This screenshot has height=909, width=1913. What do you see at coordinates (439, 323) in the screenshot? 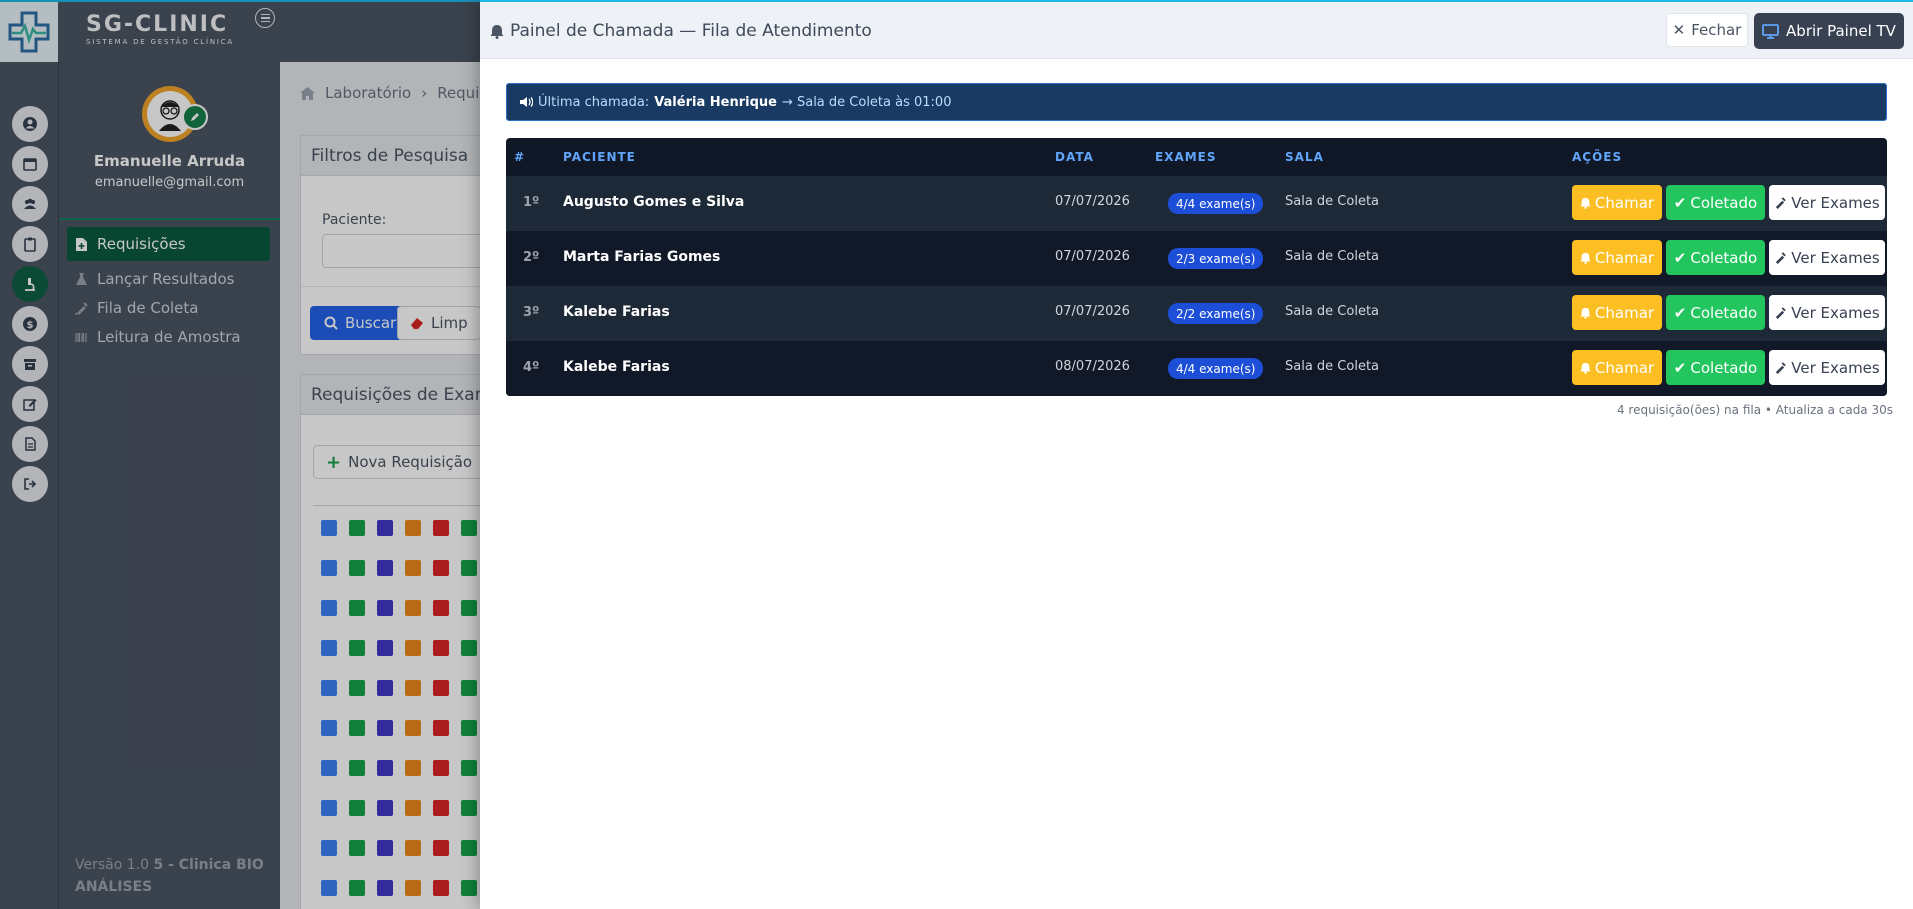
I see `clear-button: Limp` at bounding box center [439, 323].